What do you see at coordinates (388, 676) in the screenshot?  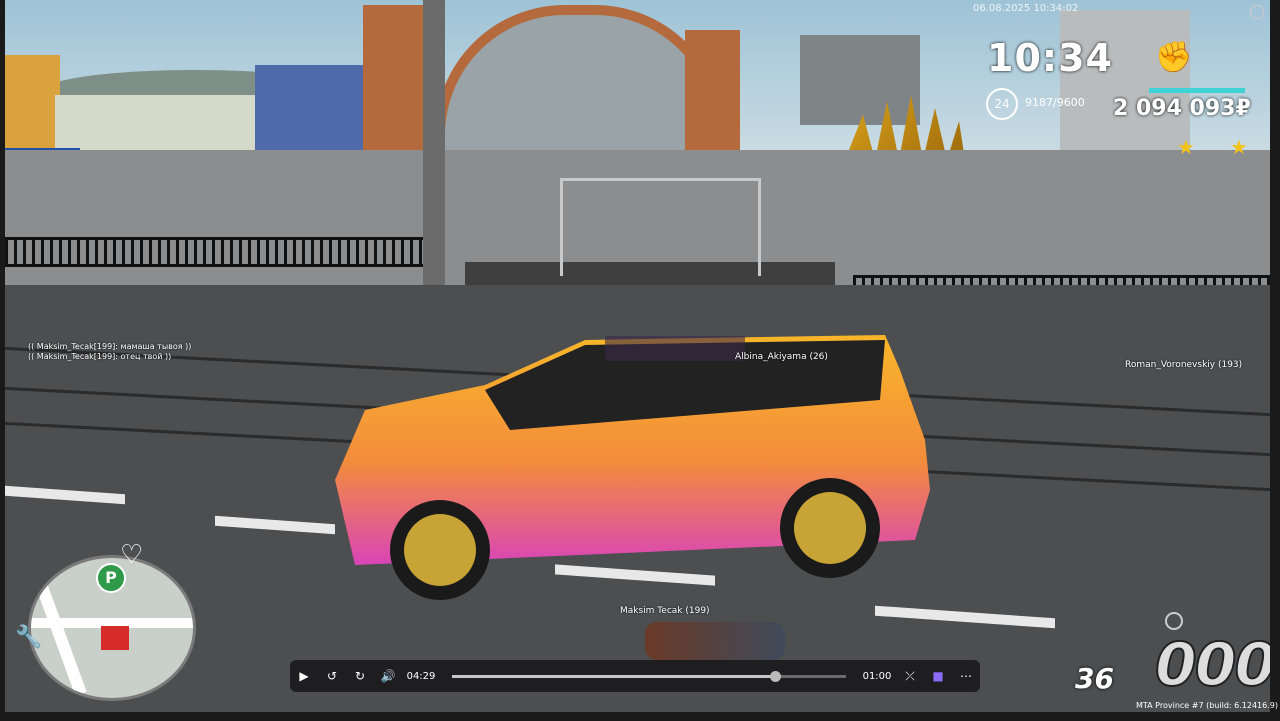 I see `volume-icon: 🔊` at bounding box center [388, 676].